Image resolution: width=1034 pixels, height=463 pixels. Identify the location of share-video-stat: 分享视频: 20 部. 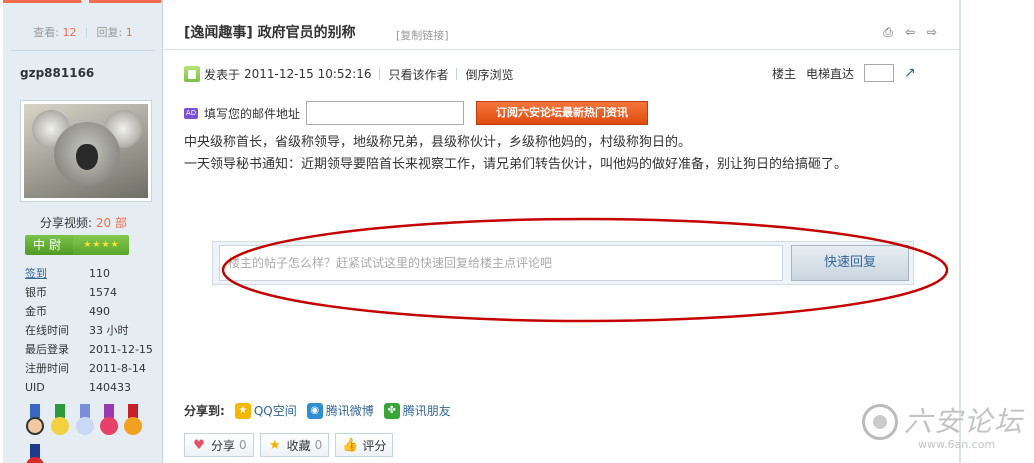
(83, 222).